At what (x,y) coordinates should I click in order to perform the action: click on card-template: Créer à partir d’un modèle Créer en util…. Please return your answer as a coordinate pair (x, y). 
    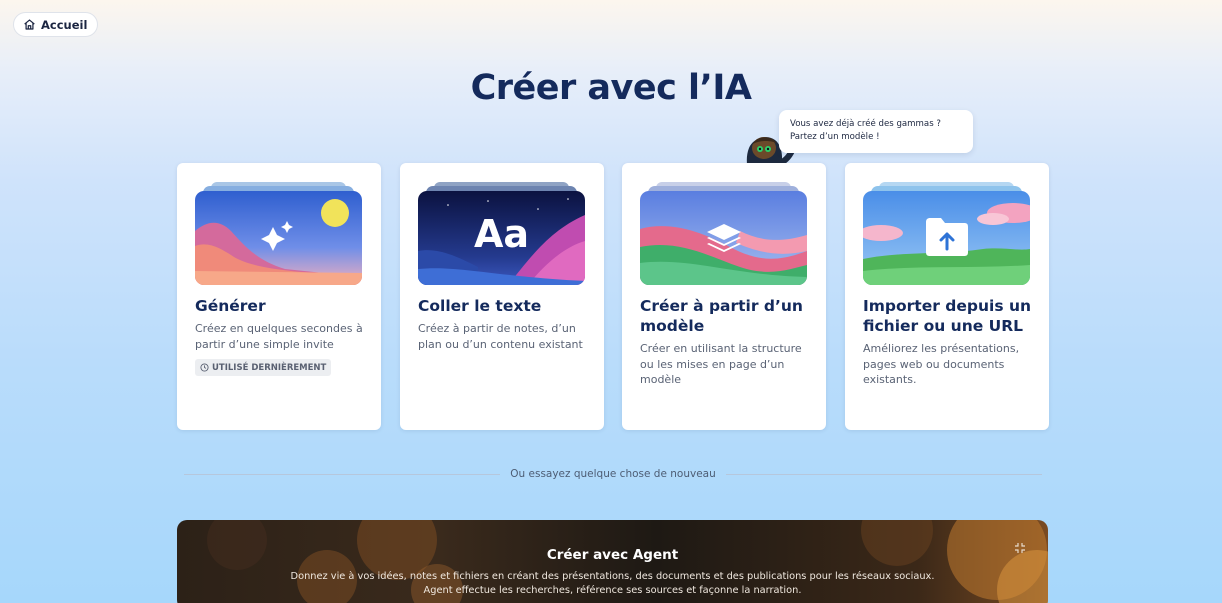
    Looking at the image, I should click on (724, 296).